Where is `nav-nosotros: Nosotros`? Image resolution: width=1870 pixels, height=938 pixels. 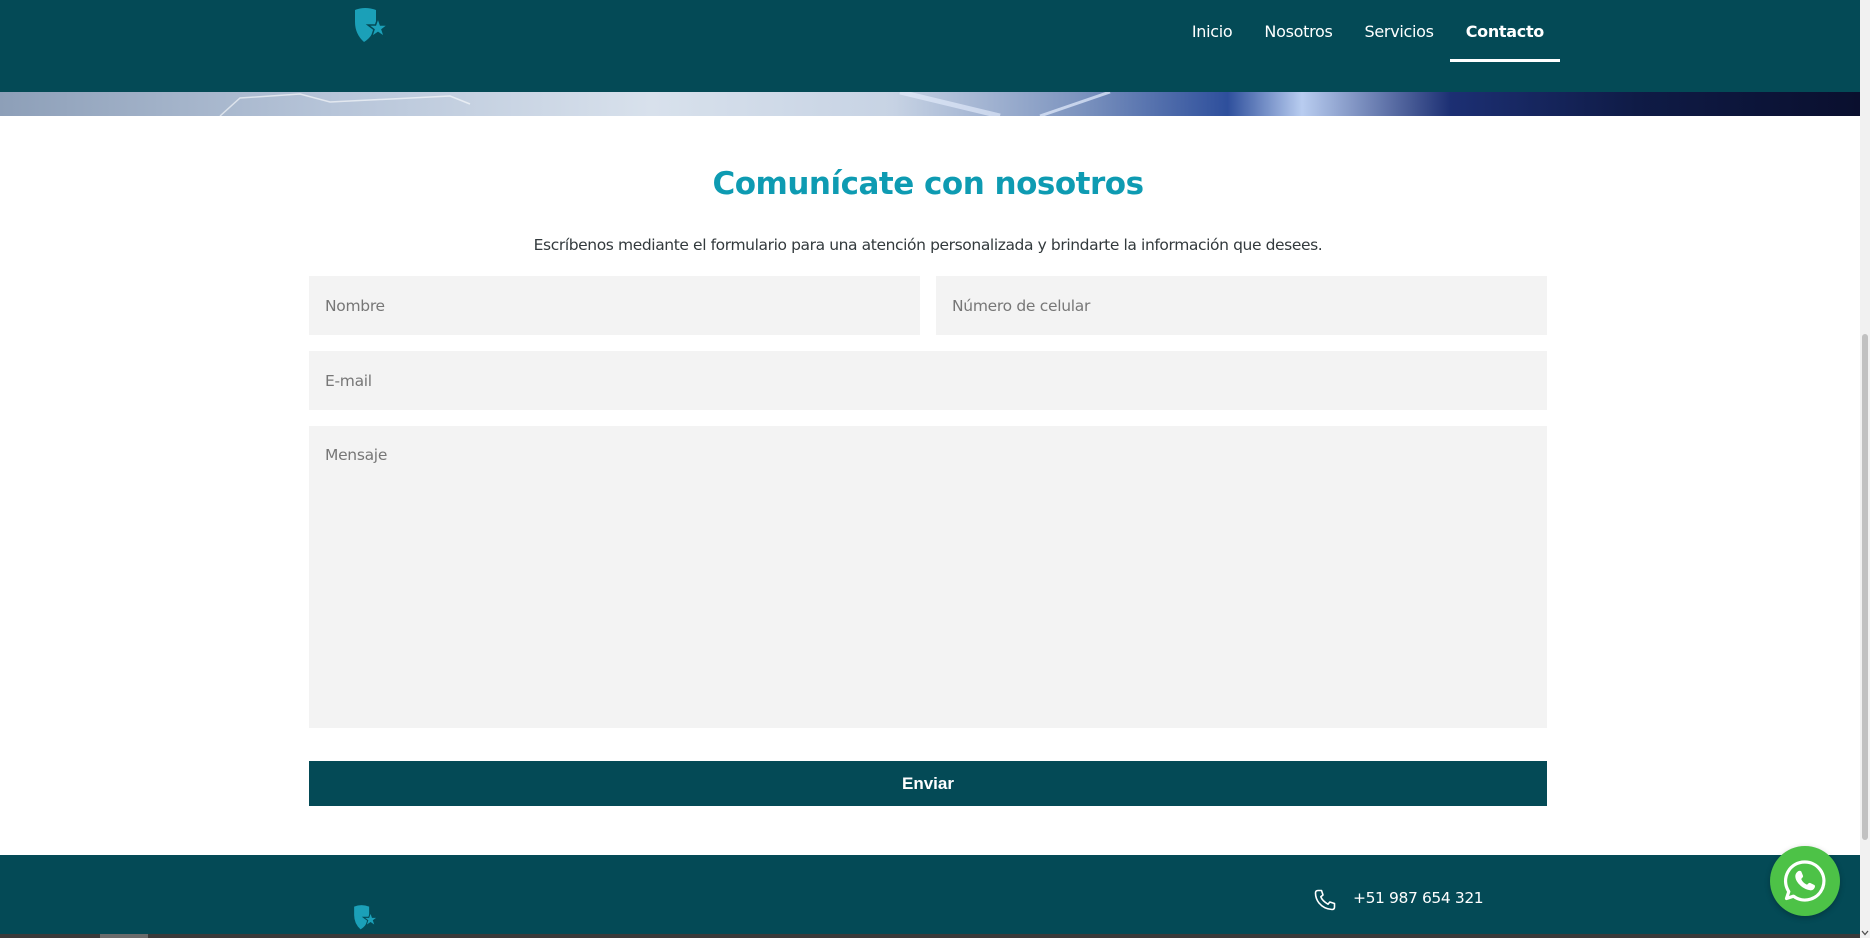 nav-nosotros: Nosotros is located at coordinates (1298, 31).